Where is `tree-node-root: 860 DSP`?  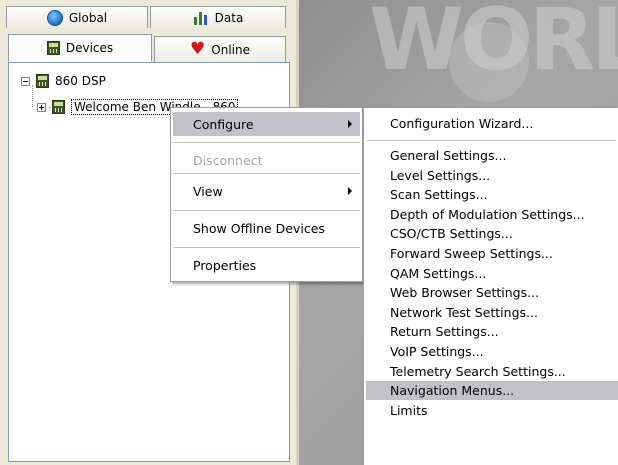 tree-node-root: 860 DSP is located at coordinates (63, 81).